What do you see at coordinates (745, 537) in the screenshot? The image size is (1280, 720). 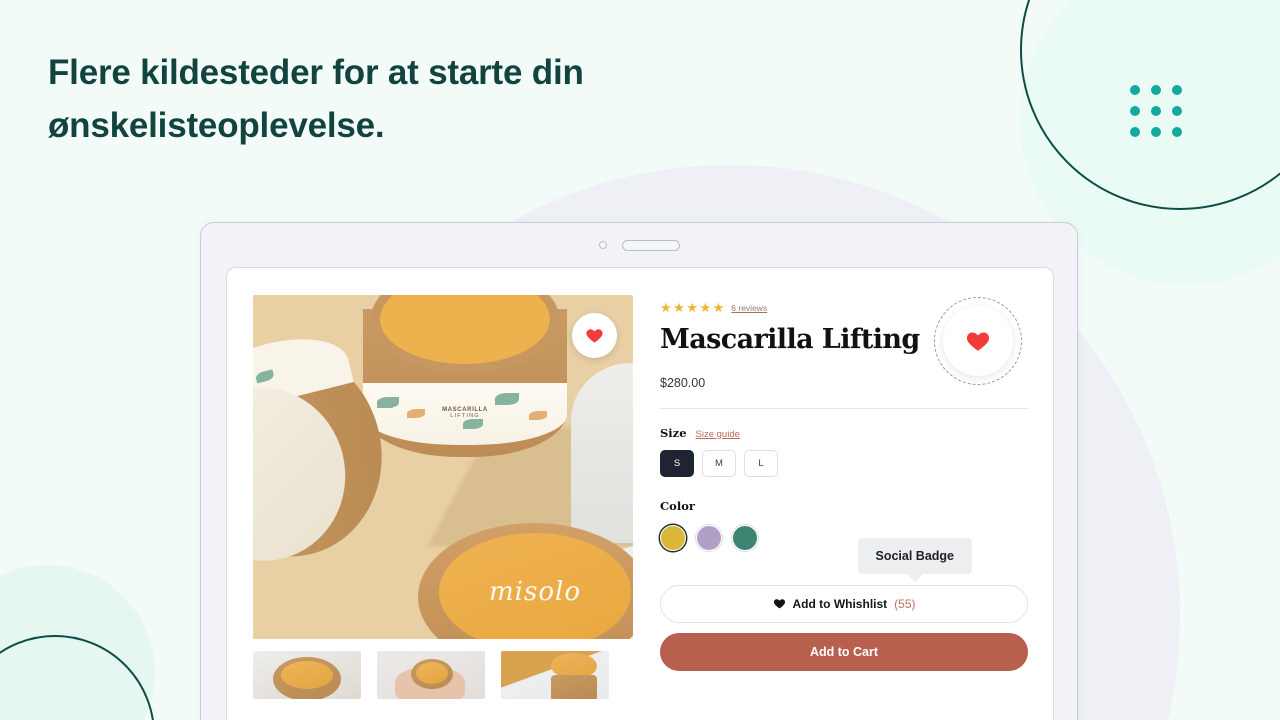 I see `color-swatch-teal` at bounding box center [745, 537].